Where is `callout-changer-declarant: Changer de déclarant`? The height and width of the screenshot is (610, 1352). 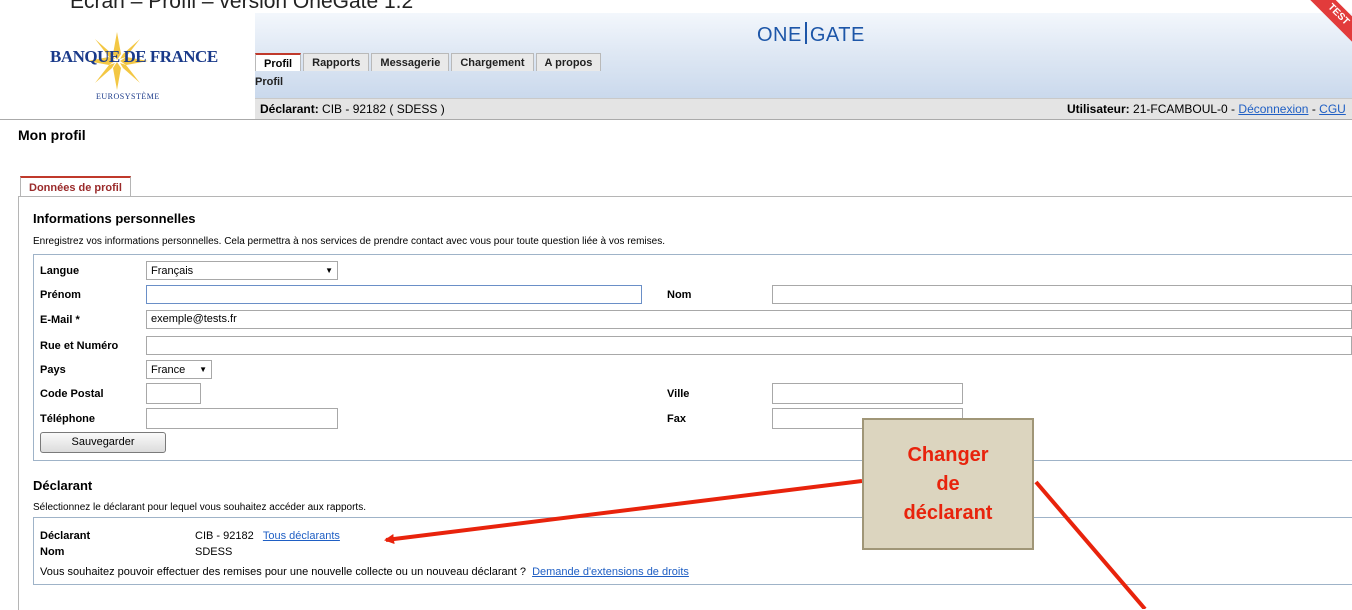 callout-changer-declarant: Changer de déclarant is located at coordinates (948, 484).